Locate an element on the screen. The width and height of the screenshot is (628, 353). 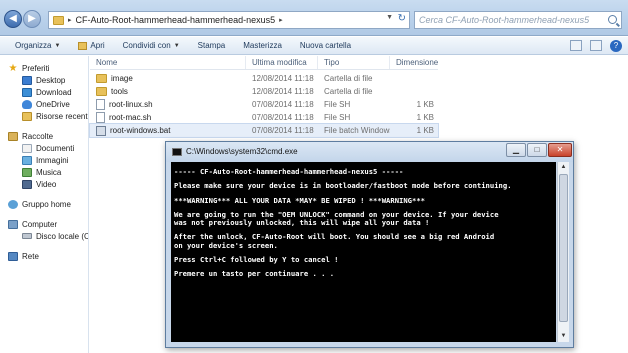
file-type: File batch Windows is located at coordinates (357, 130).